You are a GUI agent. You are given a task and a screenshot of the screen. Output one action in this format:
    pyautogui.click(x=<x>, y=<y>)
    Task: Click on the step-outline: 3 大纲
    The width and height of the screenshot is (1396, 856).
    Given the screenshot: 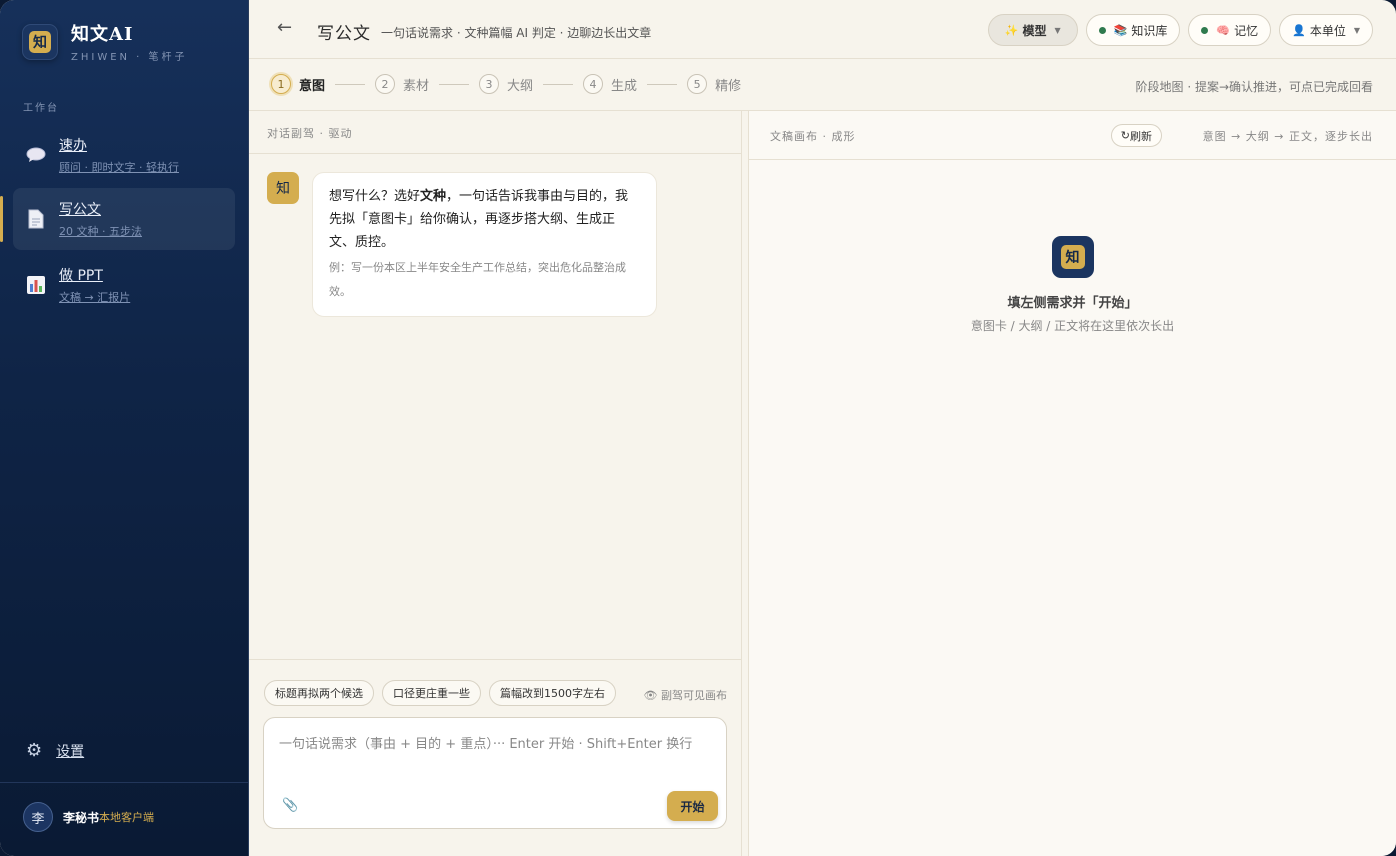 What is the action you would take?
    pyautogui.click(x=506, y=84)
    